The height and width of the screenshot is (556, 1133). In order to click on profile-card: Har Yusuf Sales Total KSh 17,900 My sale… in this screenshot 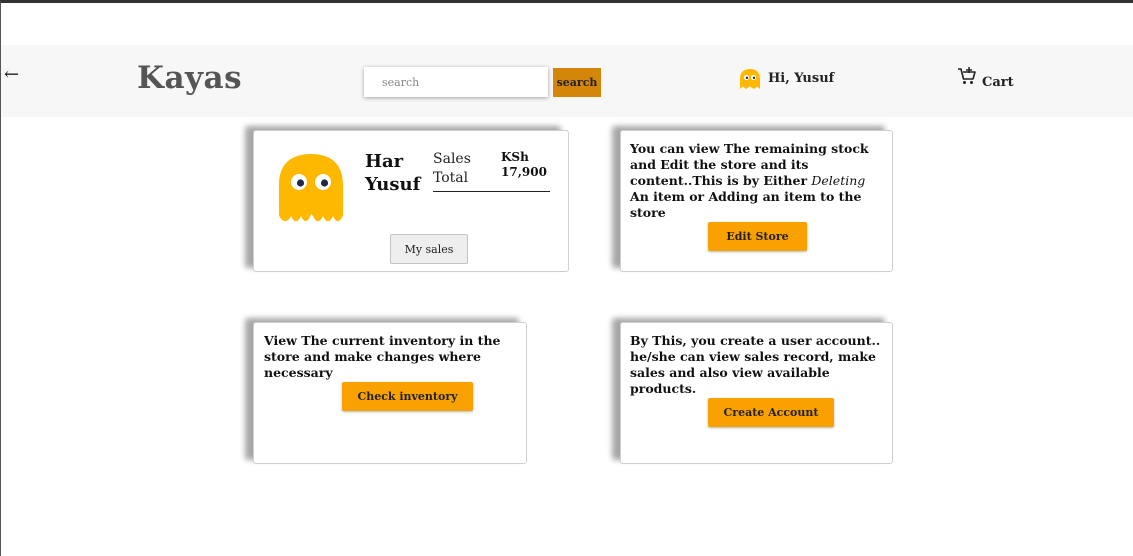, I will do `click(411, 201)`.